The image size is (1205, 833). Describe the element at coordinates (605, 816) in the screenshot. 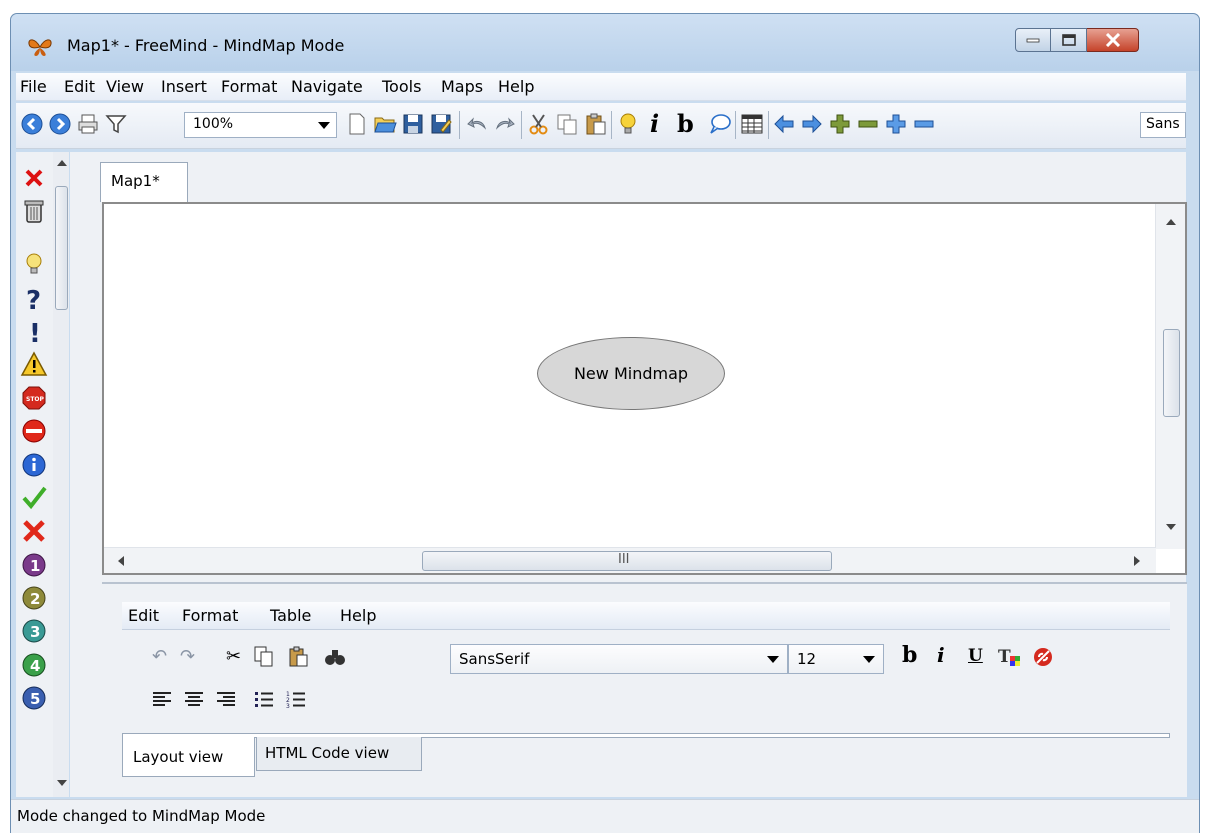

I see `status-bar: Mode changed to MindMap Mode` at that location.